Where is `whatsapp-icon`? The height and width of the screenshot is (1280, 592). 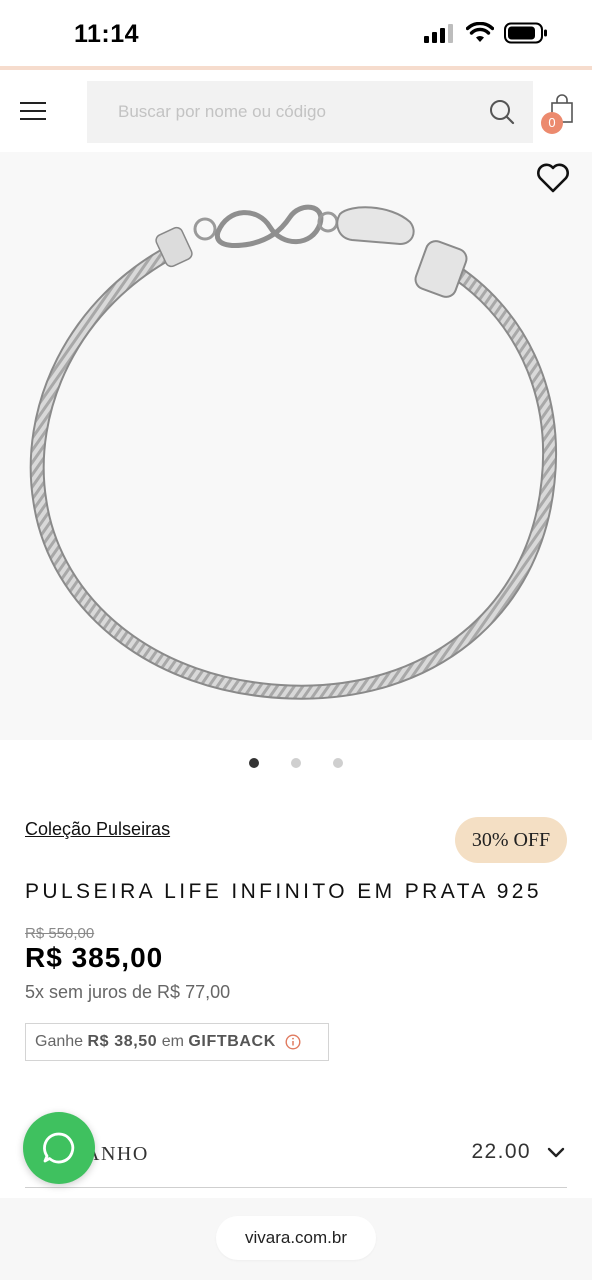
whatsapp-icon is located at coordinates (59, 1148).